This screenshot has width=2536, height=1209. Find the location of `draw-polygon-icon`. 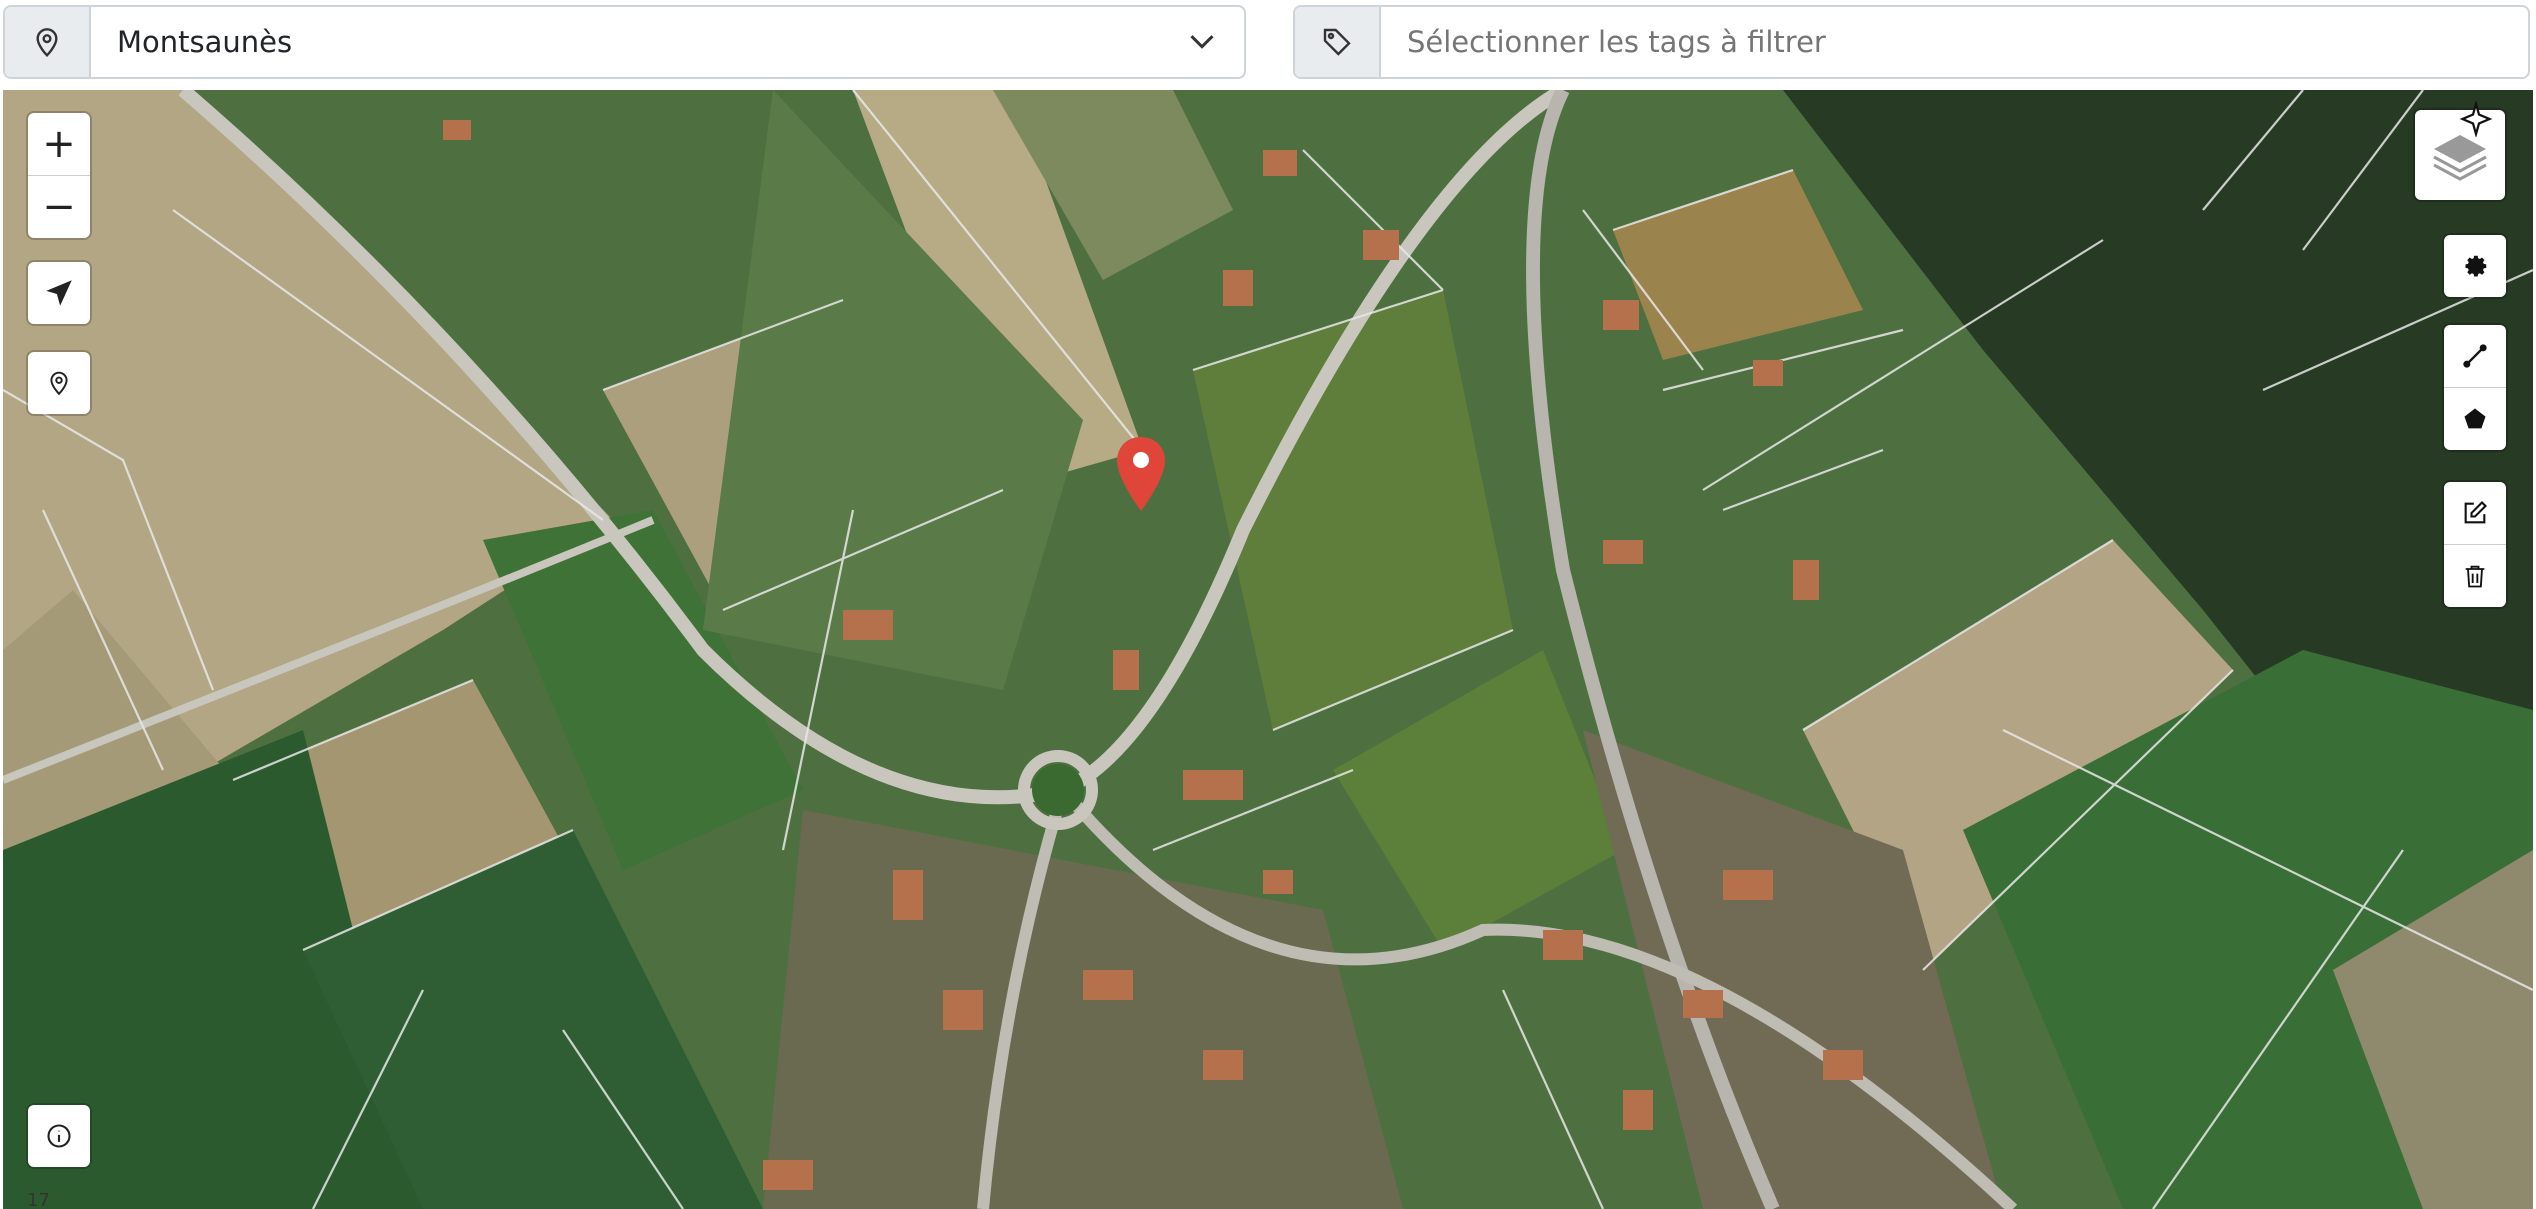

draw-polygon-icon is located at coordinates (2475, 418).